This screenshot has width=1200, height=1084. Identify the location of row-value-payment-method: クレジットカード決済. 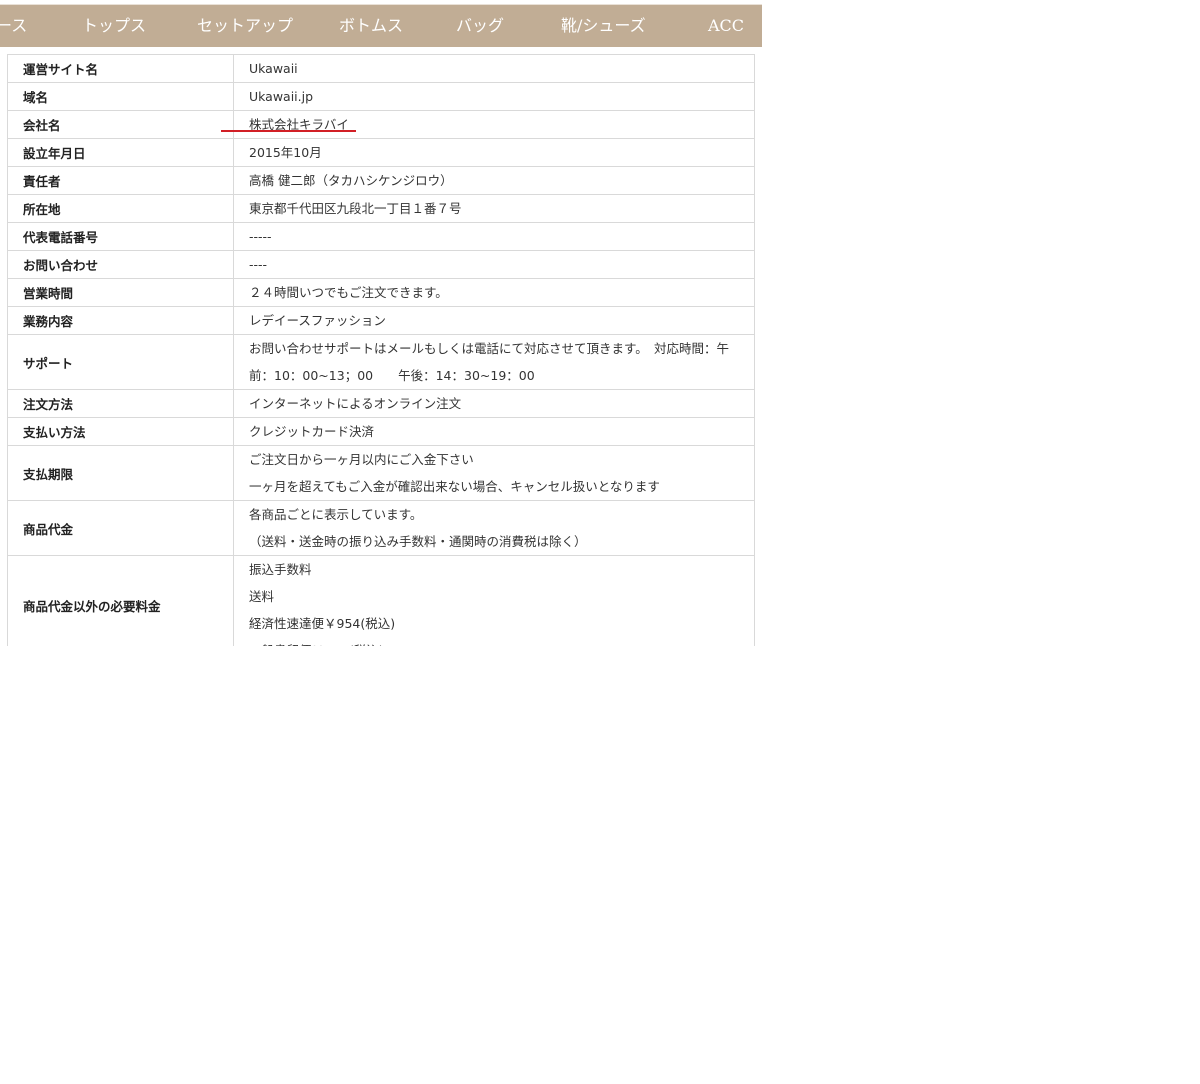
(494, 431).